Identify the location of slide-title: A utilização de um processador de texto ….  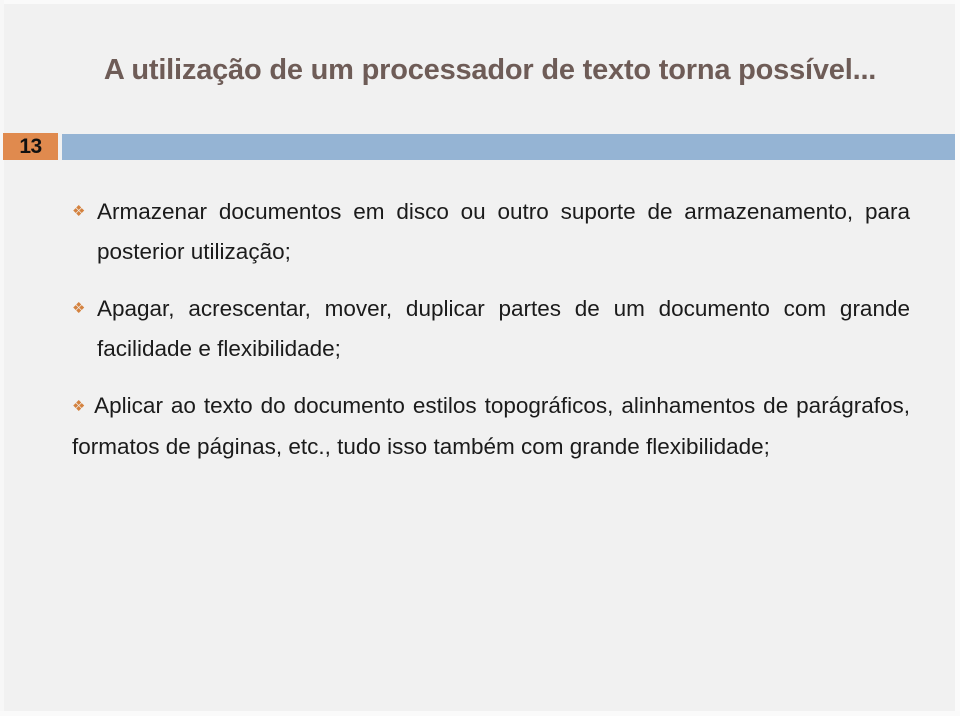
(490, 70).